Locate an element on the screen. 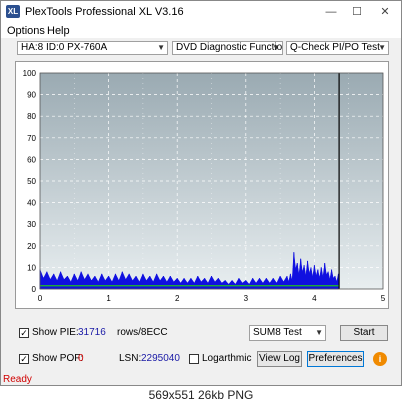 The height and width of the screenshot is (404, 402). function-select: DVD Diagnostic Functions ▼ is located at coordinates (227, 48).